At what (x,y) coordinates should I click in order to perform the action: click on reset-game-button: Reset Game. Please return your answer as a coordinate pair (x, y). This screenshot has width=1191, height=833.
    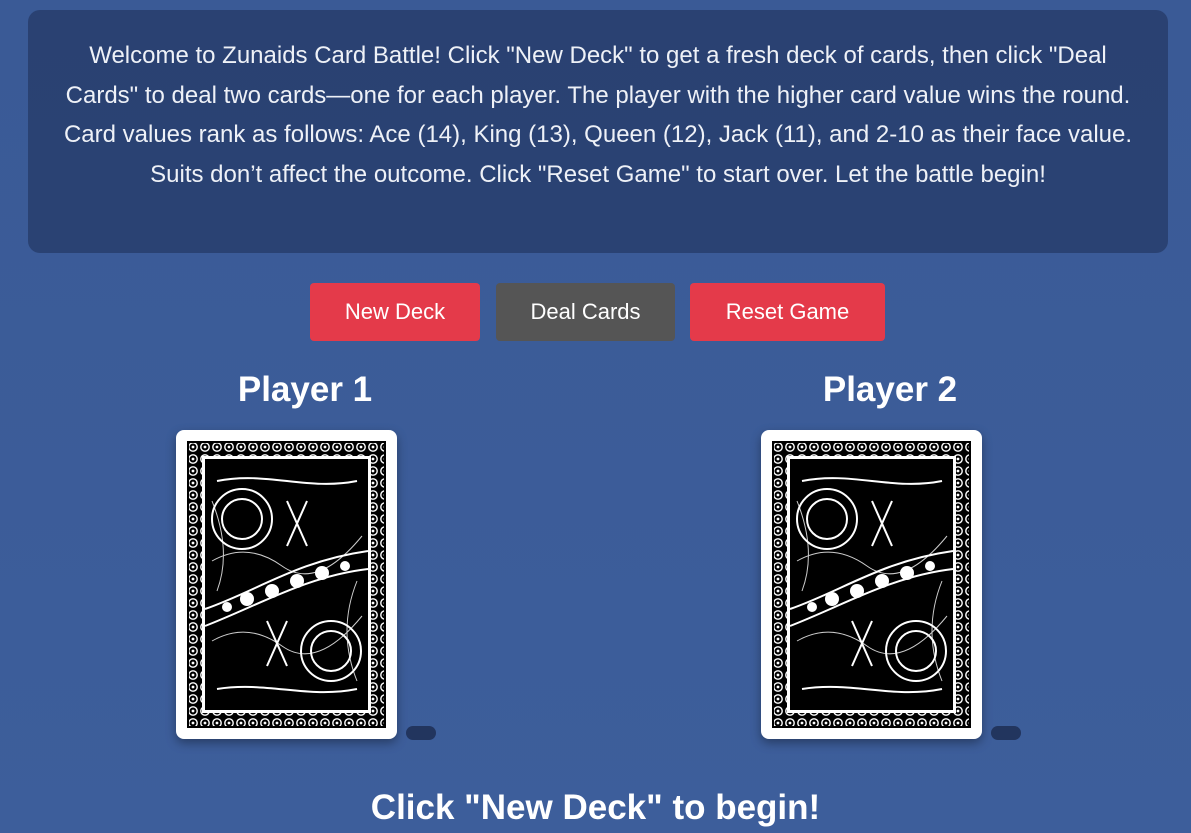
    Looking at the image, I should click on (787, 312).